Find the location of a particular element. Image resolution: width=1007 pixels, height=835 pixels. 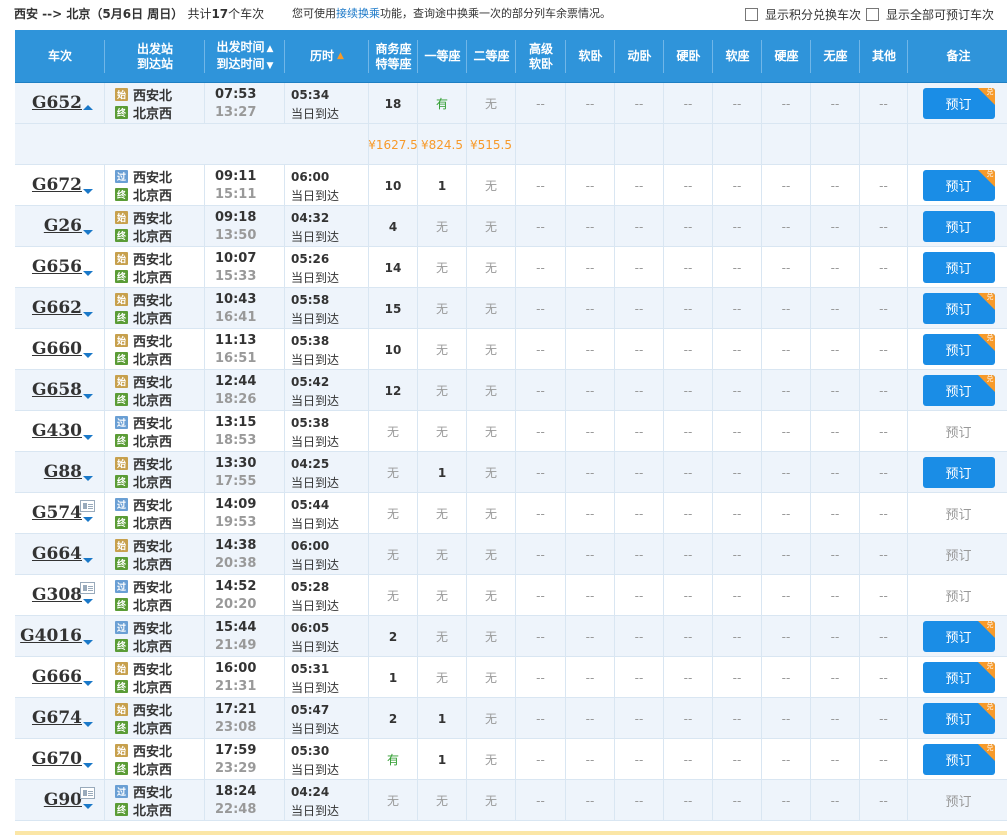

train-number-link: G308 is located at coordinates (57, 595).